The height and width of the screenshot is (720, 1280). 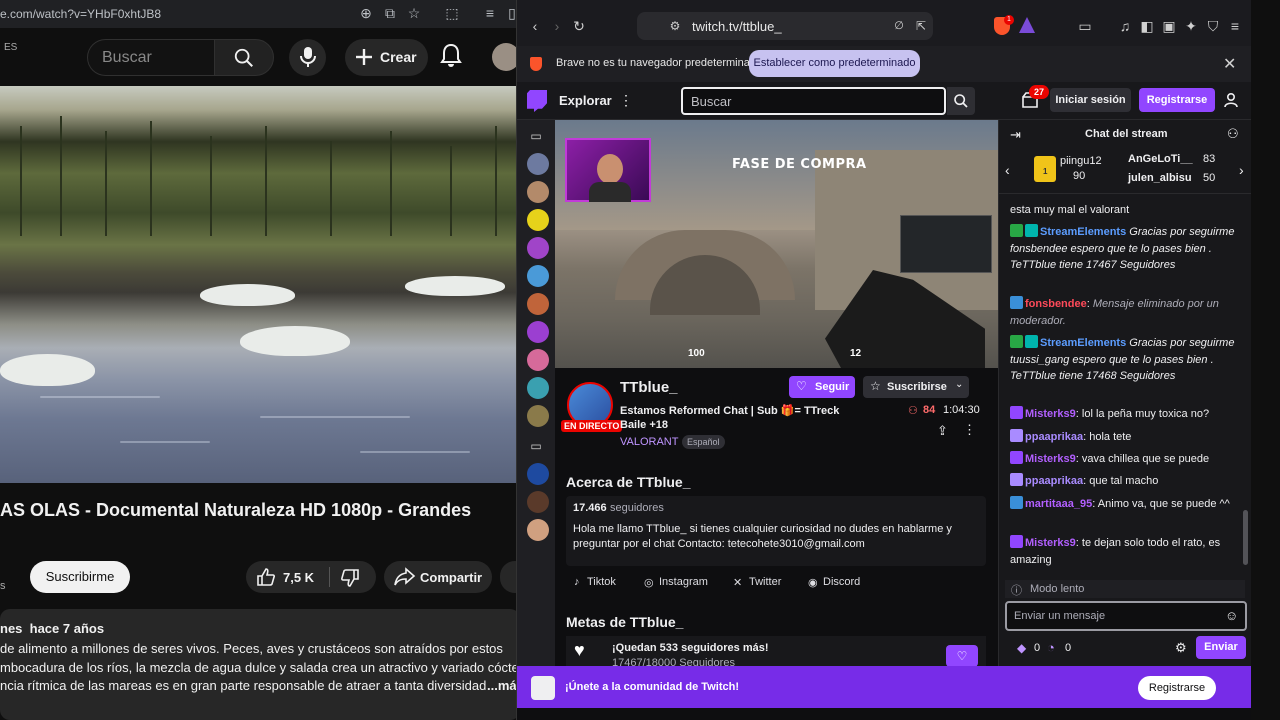 I want to click on collapse-chat-icon: ⇥, so click(x=1015, y=135).